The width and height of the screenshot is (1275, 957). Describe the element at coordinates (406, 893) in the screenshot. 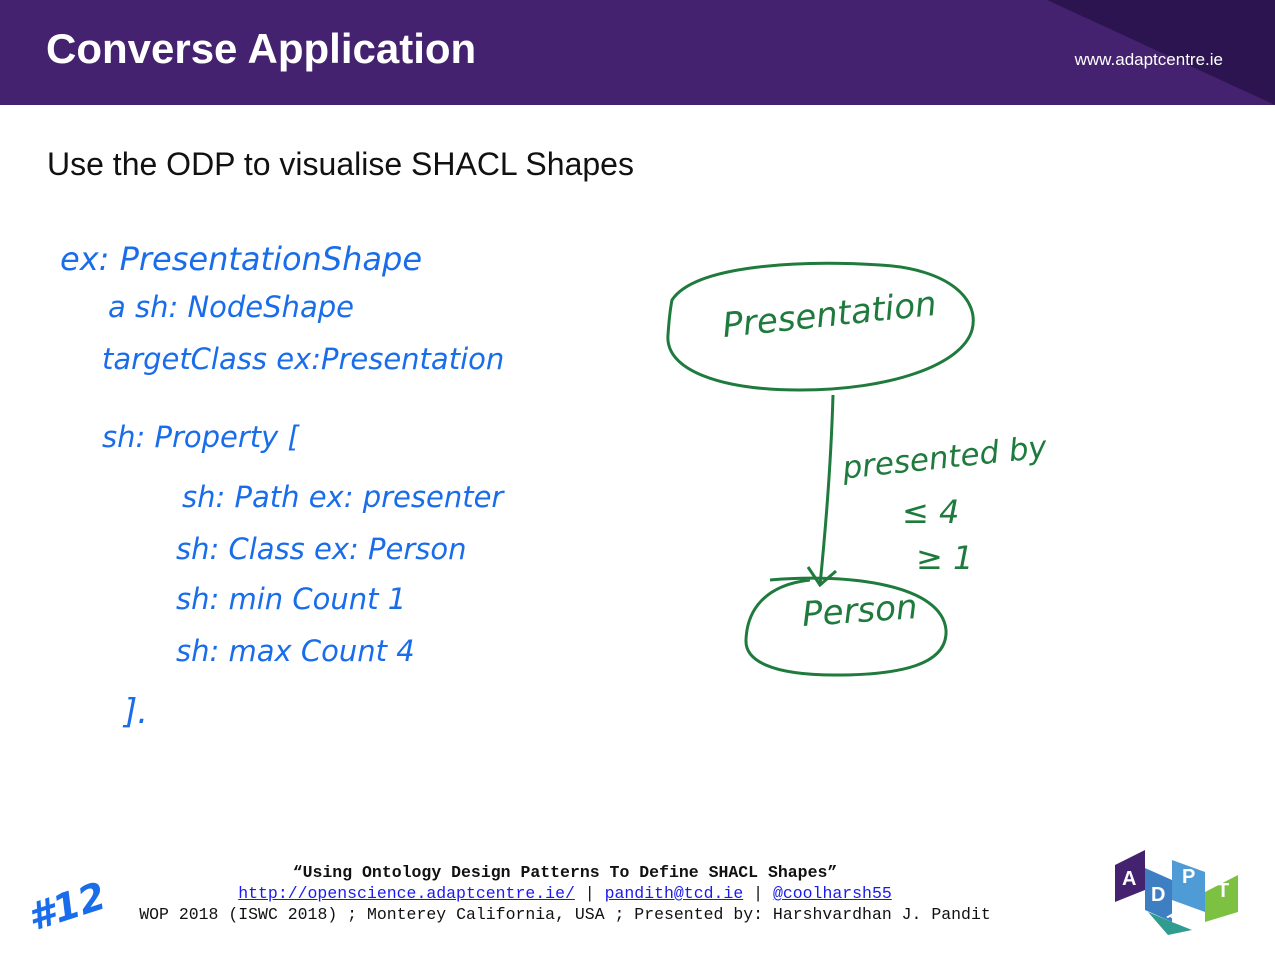

I see `footer-project-link: http://openscience.adaptcentre.ie/` at that location.